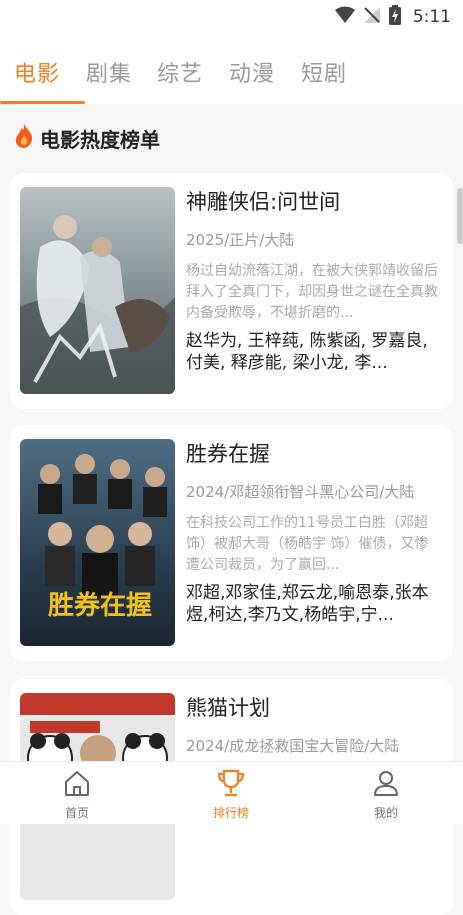 This screenshot has width=463, height=915. Describe the element at coordinates (385, 813) in the screenshot. I see `nav-profile-label: 我的` at that location.